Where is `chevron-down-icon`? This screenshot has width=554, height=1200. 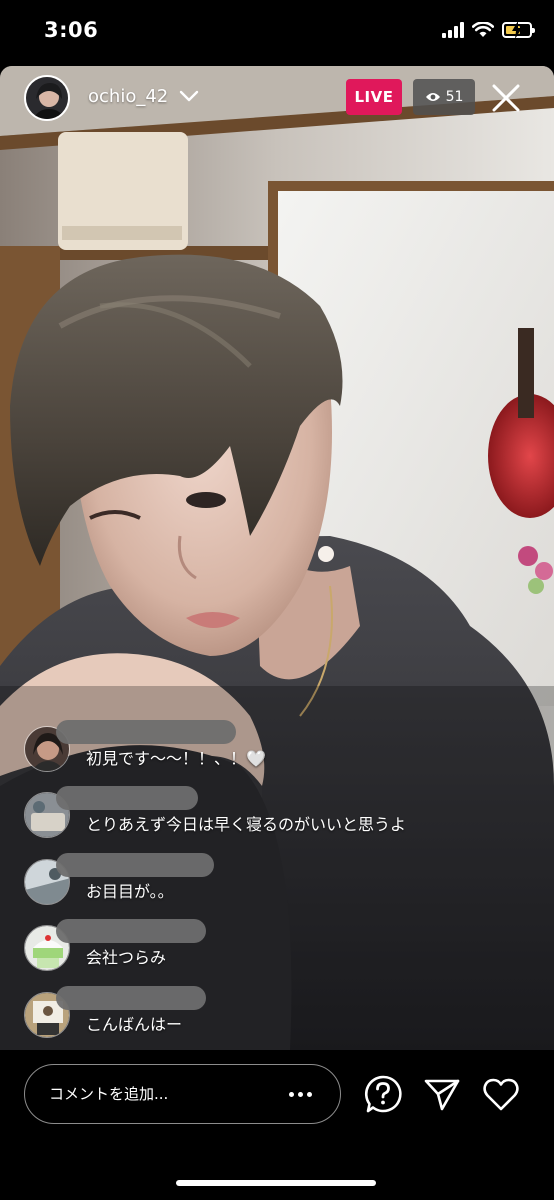 chevron-down-icon is located at coordinates (189, 96).